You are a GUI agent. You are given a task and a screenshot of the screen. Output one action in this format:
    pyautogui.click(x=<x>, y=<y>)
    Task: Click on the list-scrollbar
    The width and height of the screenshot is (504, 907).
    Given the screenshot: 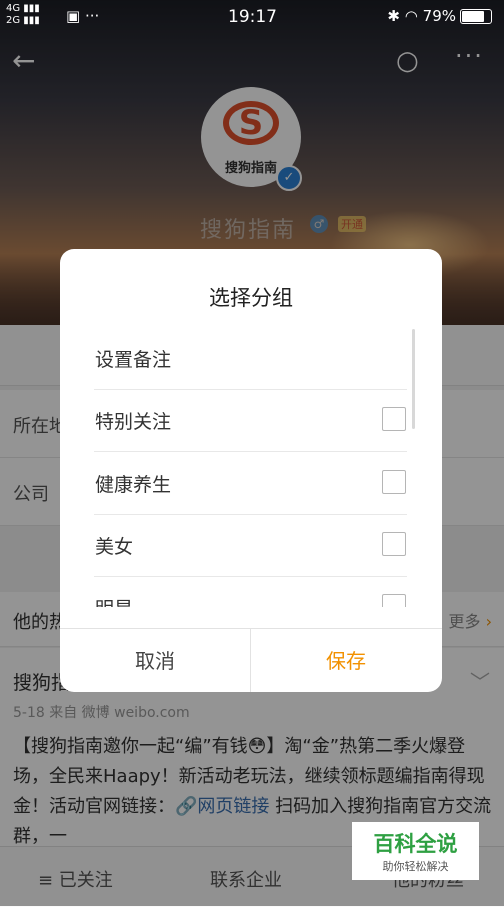 What is the action you would take?
    pyautogui.click(x=413, y=379)
    